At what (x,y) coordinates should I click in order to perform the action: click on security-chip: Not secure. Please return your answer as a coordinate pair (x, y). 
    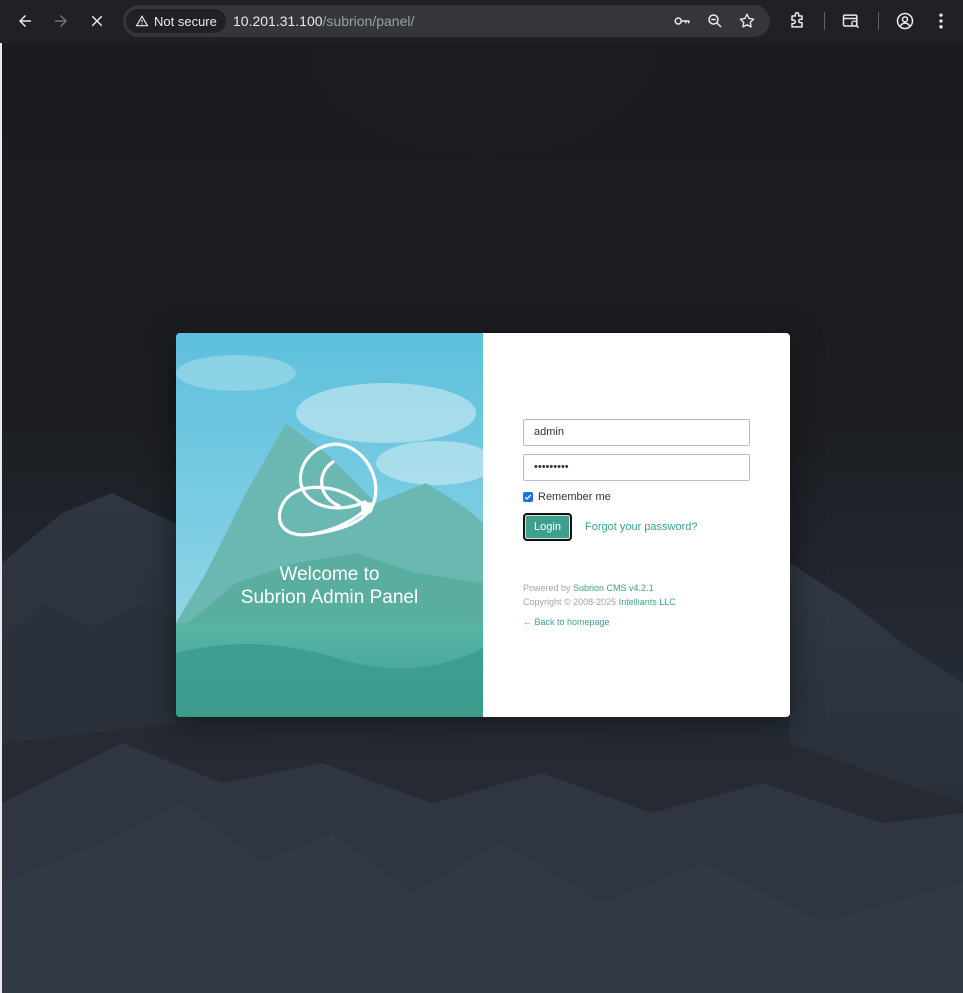
    Looking at the image, I should click on (176, 21).